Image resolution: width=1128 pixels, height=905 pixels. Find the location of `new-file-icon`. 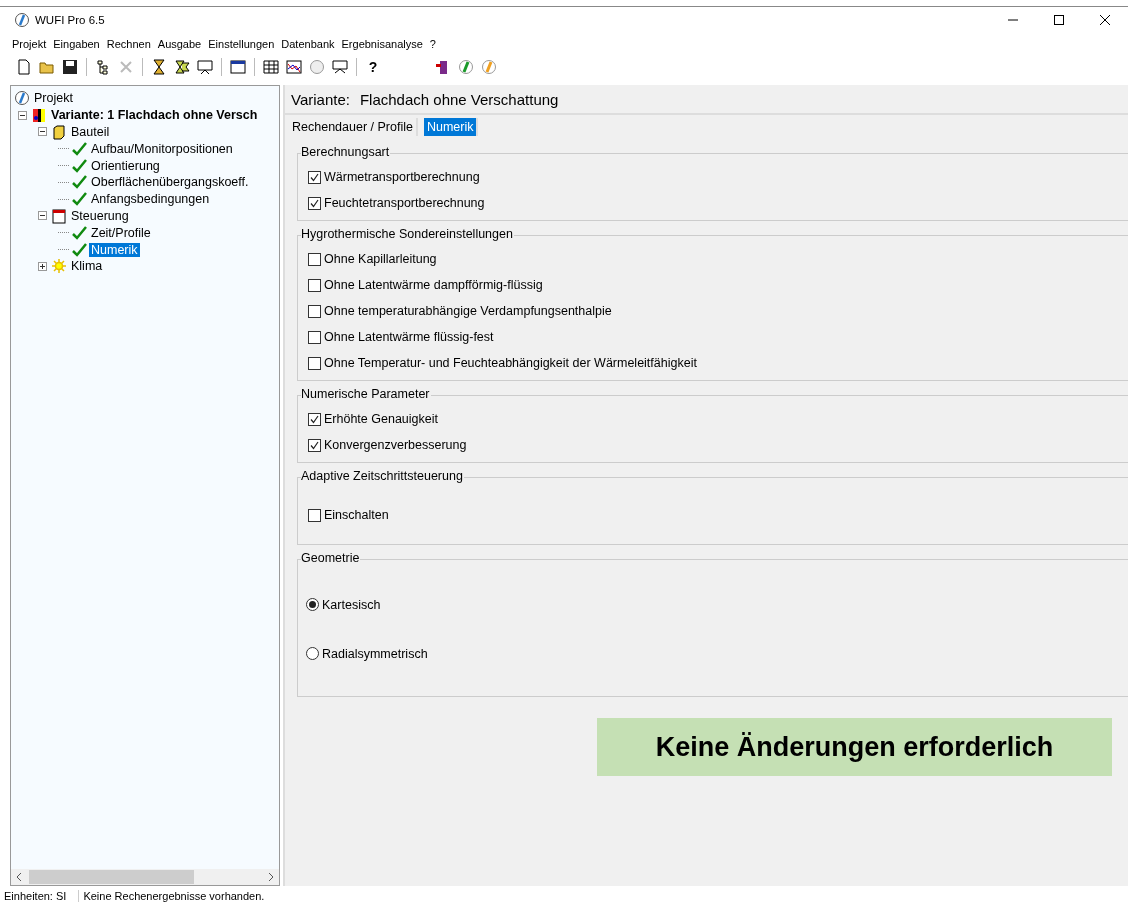

new-file-icon is located at coordinates (24, 67).